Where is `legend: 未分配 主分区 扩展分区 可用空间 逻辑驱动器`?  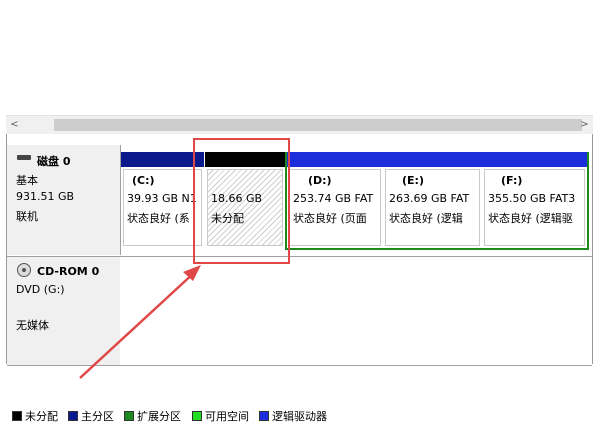 legend: 未分配 主分区 扩展分区 可用空间 逻辑驱动器 is located at coordinates (299, 415).